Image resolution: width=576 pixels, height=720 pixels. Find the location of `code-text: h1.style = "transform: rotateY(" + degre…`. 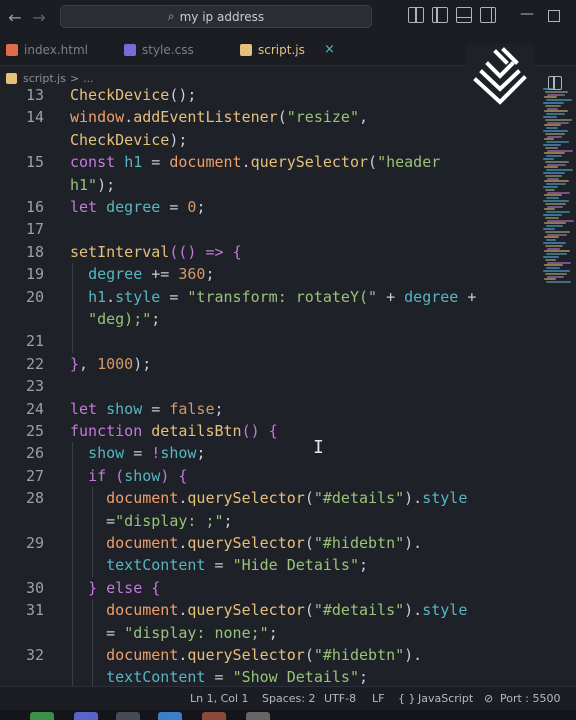

code-text: h1.style = "transform: rotateY(" + degre… is located at coordinates (282, 296).